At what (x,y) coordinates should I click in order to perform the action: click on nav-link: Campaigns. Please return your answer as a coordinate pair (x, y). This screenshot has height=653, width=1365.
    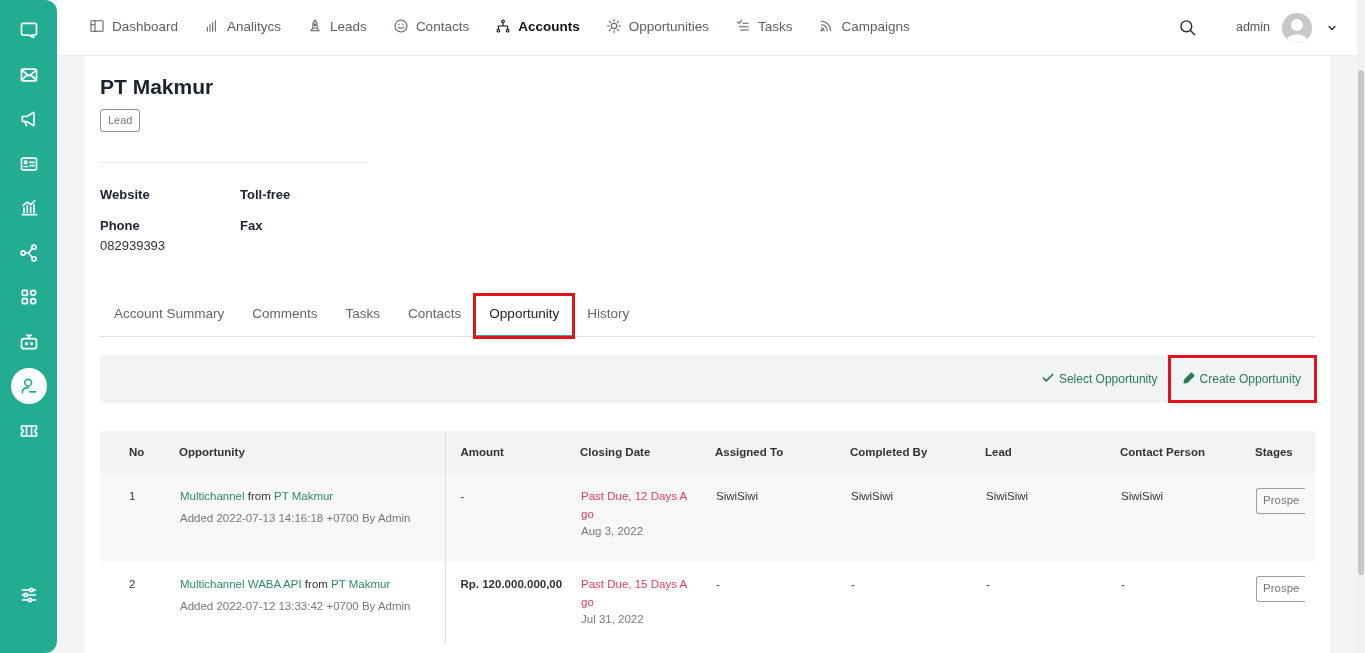
    Looking at the image, I should click on (864, 27).